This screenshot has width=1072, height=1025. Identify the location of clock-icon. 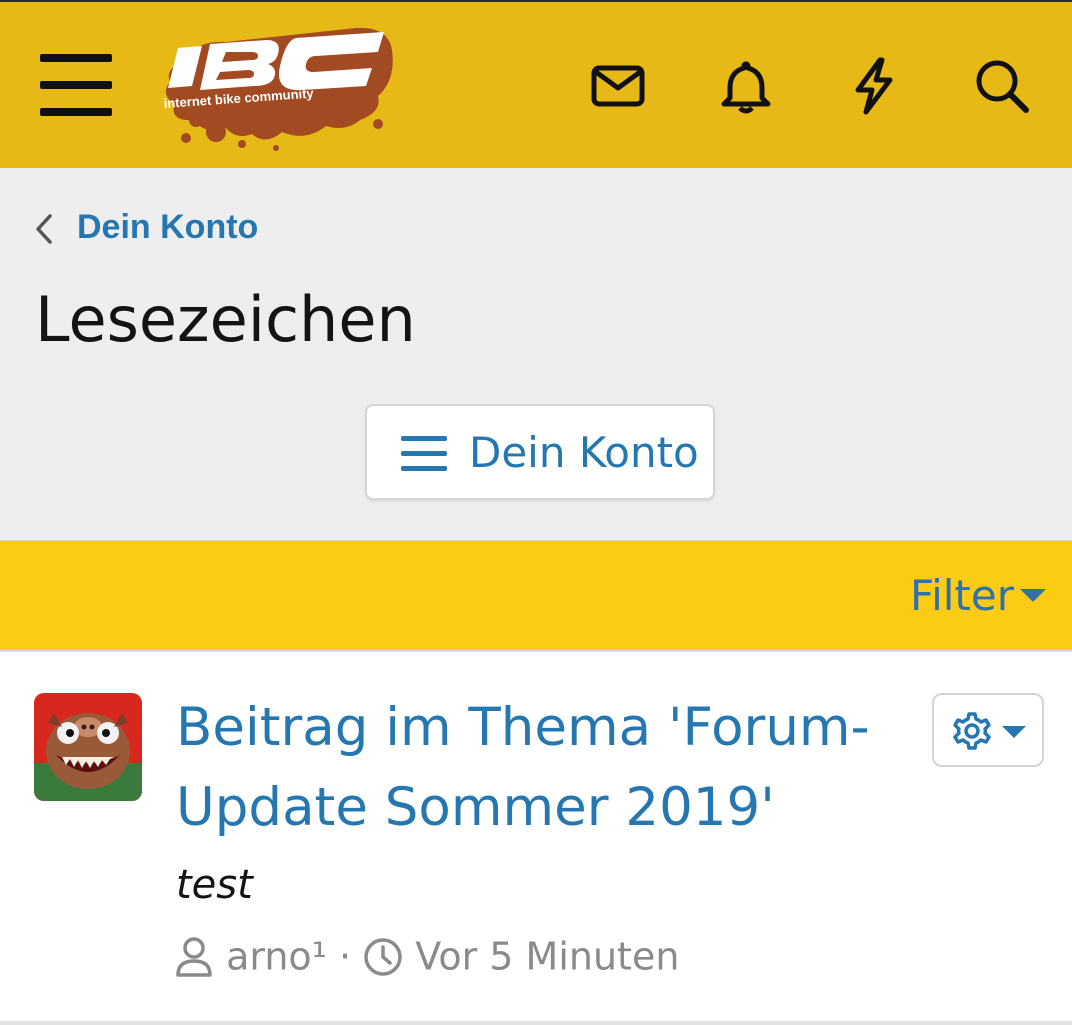
(383, 957).